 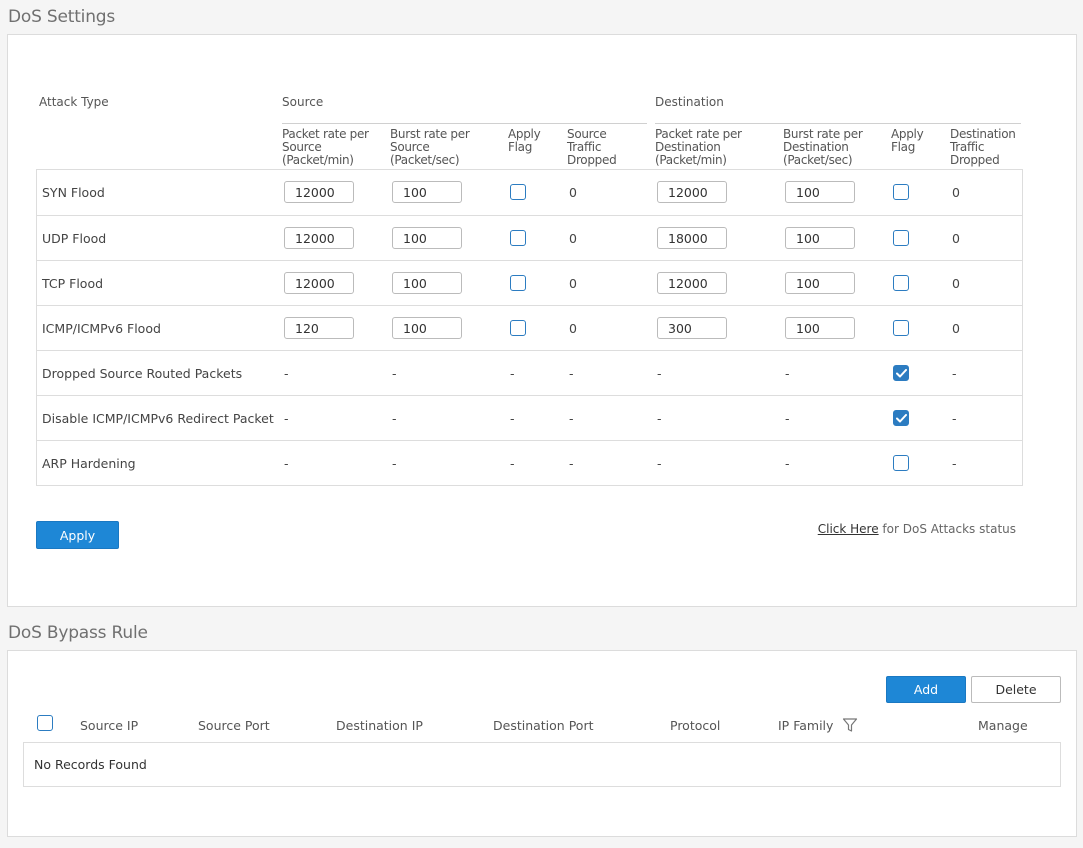 I want to click on column-manage: Manage, so click(x=1003, y=725).